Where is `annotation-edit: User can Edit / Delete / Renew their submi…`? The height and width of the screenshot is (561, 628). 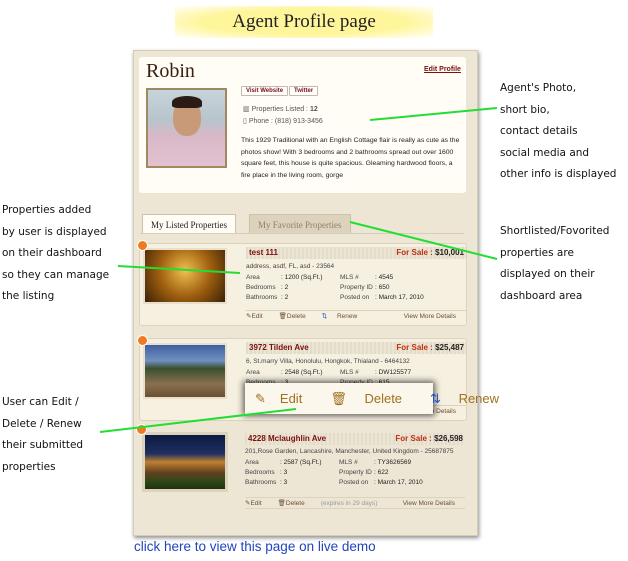
annotation-edit: User can Edit / Delete / Renew their submi… is located at coordinates (43, 434).